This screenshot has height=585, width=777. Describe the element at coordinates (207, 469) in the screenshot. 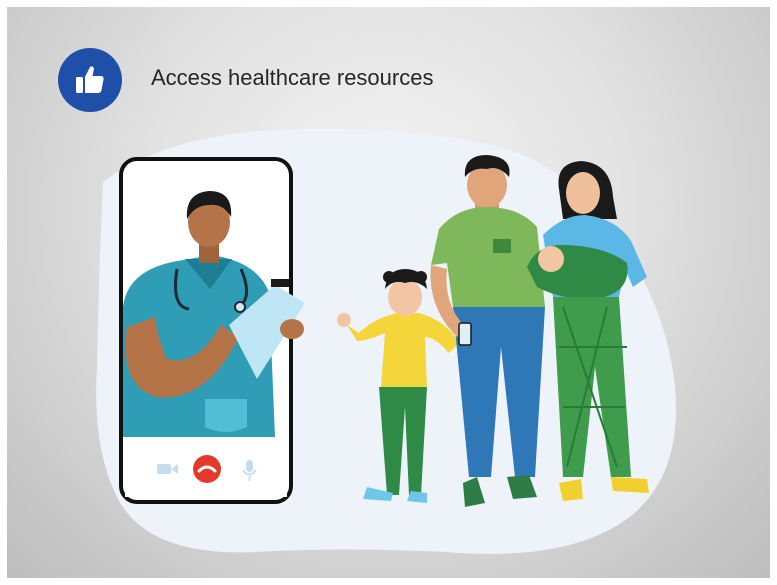

I see `end-call-icon` at that location.